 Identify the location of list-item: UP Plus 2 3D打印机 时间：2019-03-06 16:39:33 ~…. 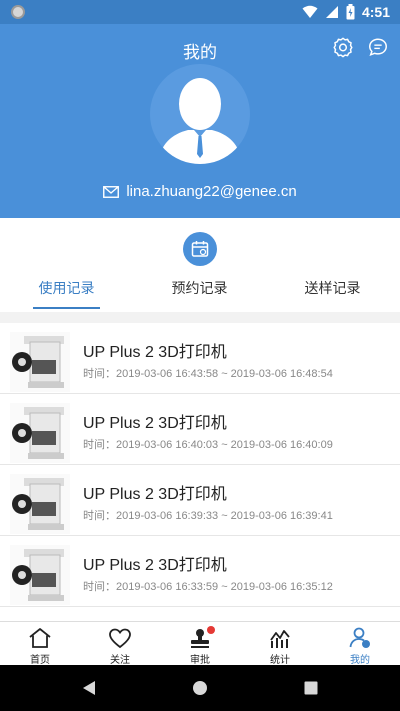
(200, 500).